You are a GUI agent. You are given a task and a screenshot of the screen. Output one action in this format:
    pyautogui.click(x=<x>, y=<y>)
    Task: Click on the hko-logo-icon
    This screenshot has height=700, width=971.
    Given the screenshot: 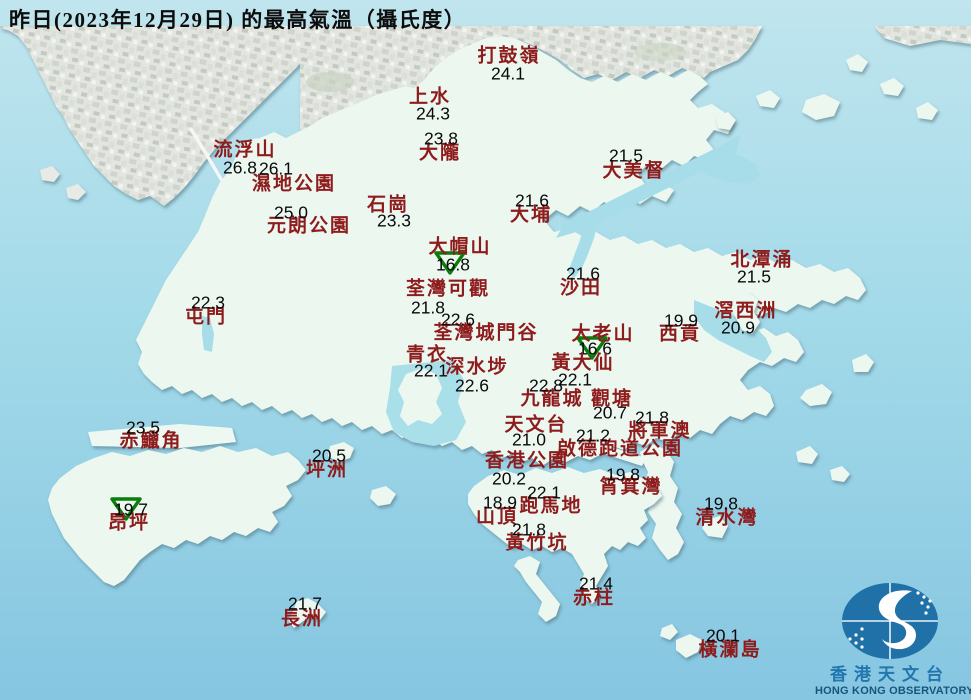 What is the action you would take?
    pyautogui.click(x=890, y=621)
    